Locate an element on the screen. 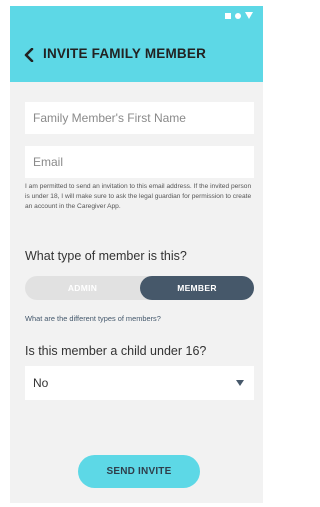 This screenshot has width=320, height=507. member-types-link: What are the different types of members? is located at coordinates (93, 318).